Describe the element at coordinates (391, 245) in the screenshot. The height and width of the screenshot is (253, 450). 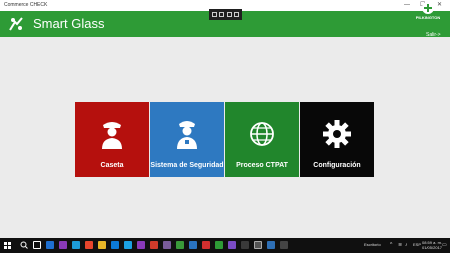
I see `tray-chevron-icon: ^` at that location.